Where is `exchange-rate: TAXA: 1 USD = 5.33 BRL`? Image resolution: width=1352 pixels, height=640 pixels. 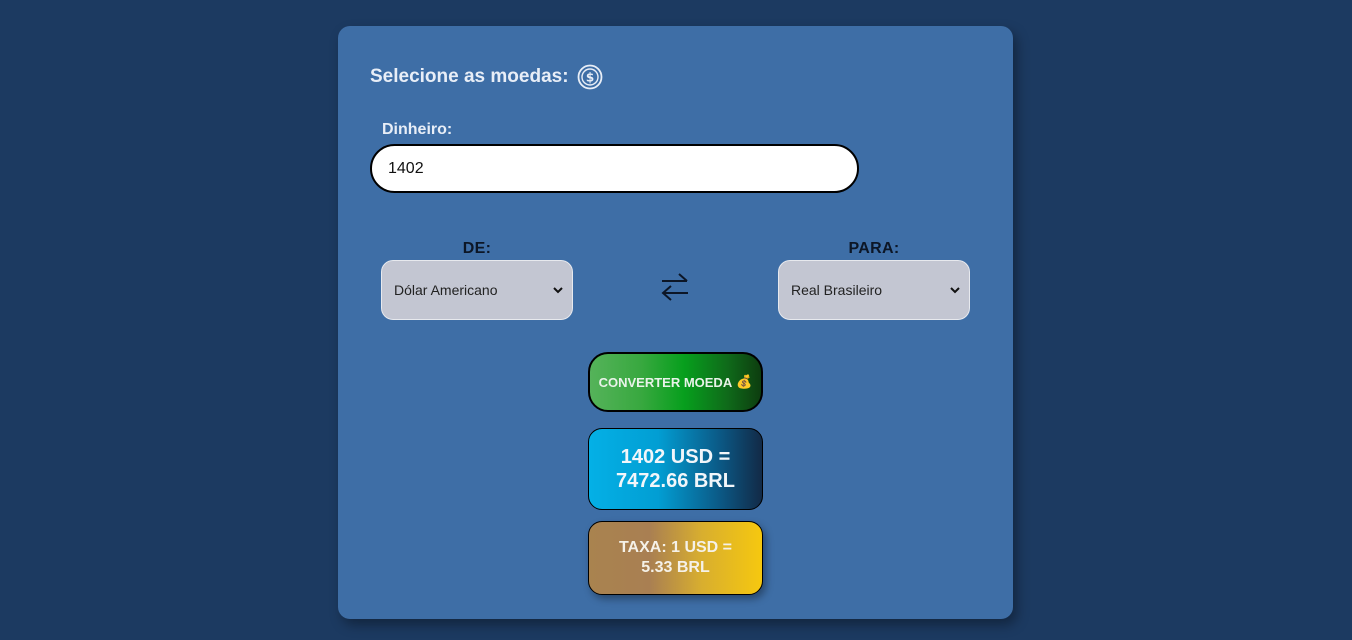
exchange-rate: TAXA: 1 USD = 5.33 BRL is located at coordinates (675, 558).